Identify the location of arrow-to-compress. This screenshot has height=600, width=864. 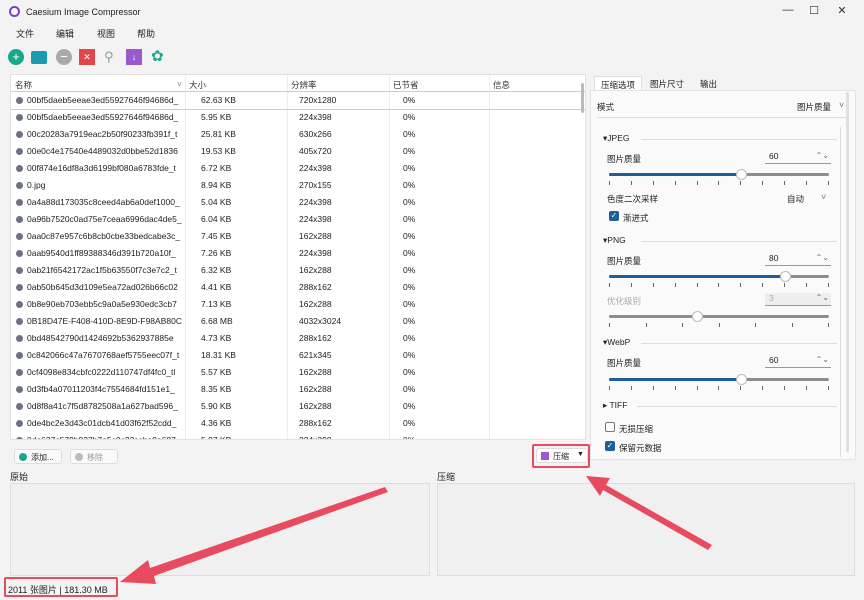
(649, 513).